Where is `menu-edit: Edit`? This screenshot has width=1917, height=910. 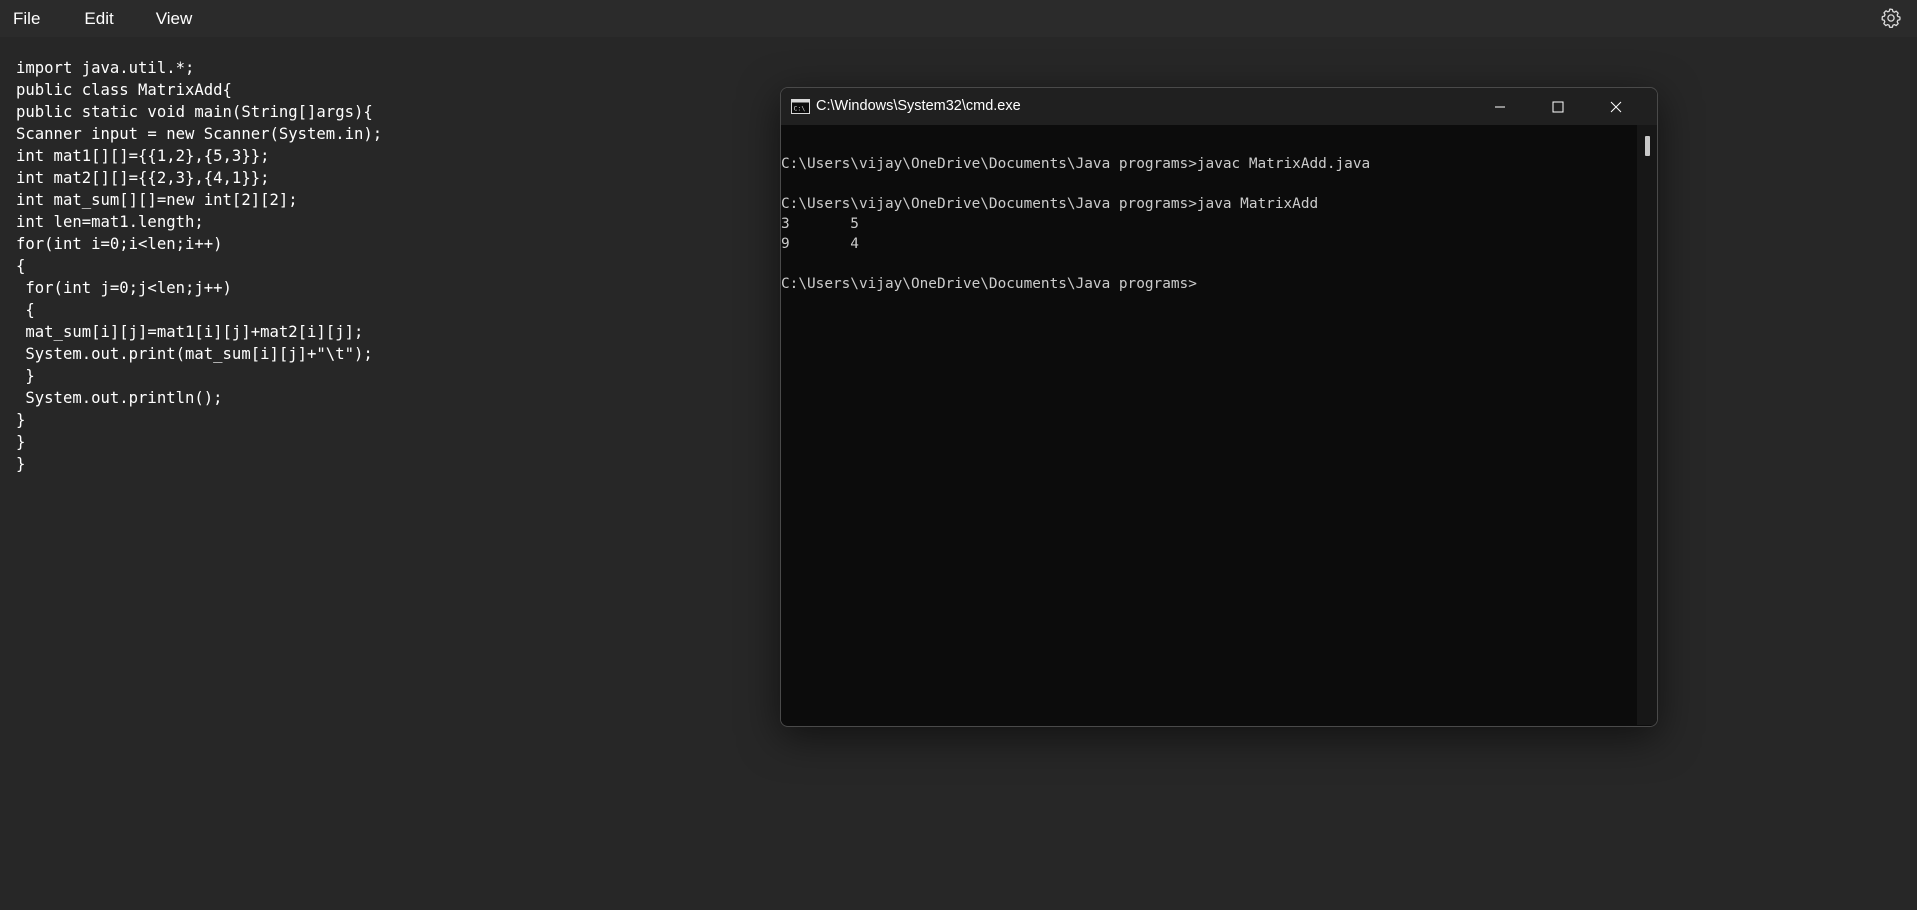 menu-edit: Edit is located at coordinates (98, 18).